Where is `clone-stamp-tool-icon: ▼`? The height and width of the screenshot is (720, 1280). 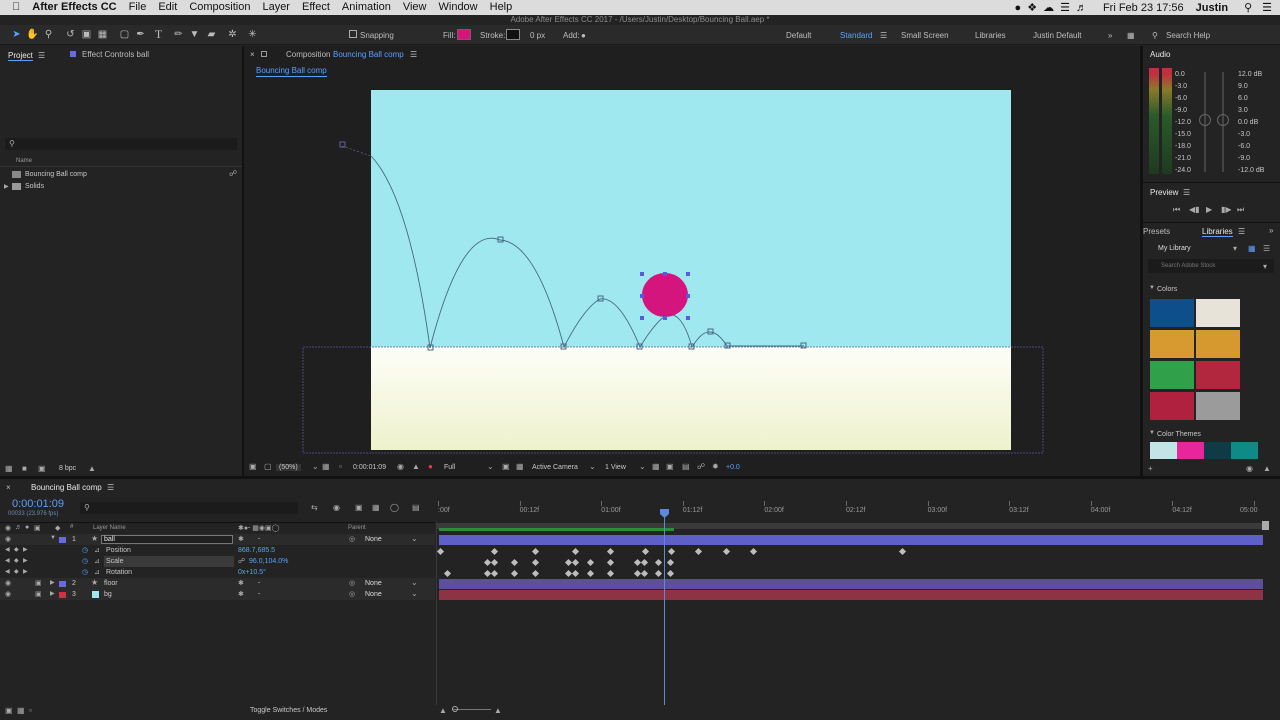
clone-stamp-tool-icon: ▼ is located at coordinates (194, 34).